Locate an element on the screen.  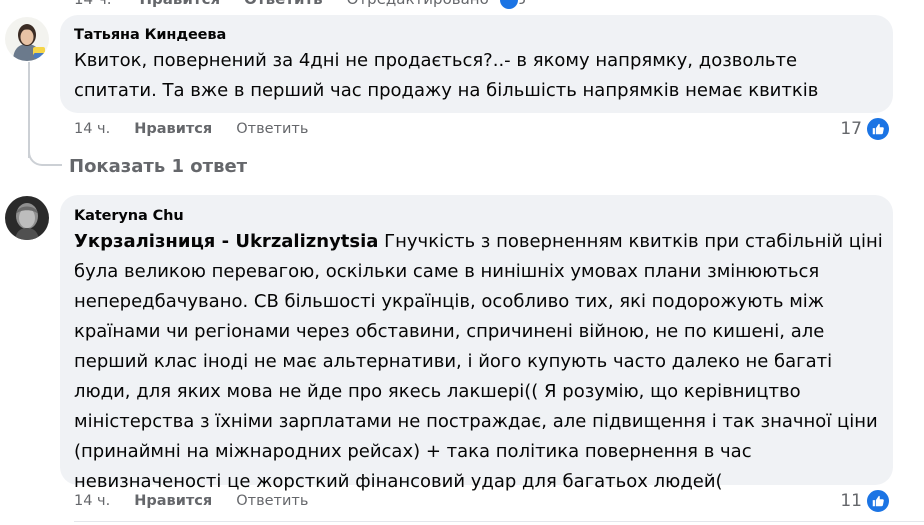
show-replies-link: Показать 1 ответ is located at coordinates (158, 166).